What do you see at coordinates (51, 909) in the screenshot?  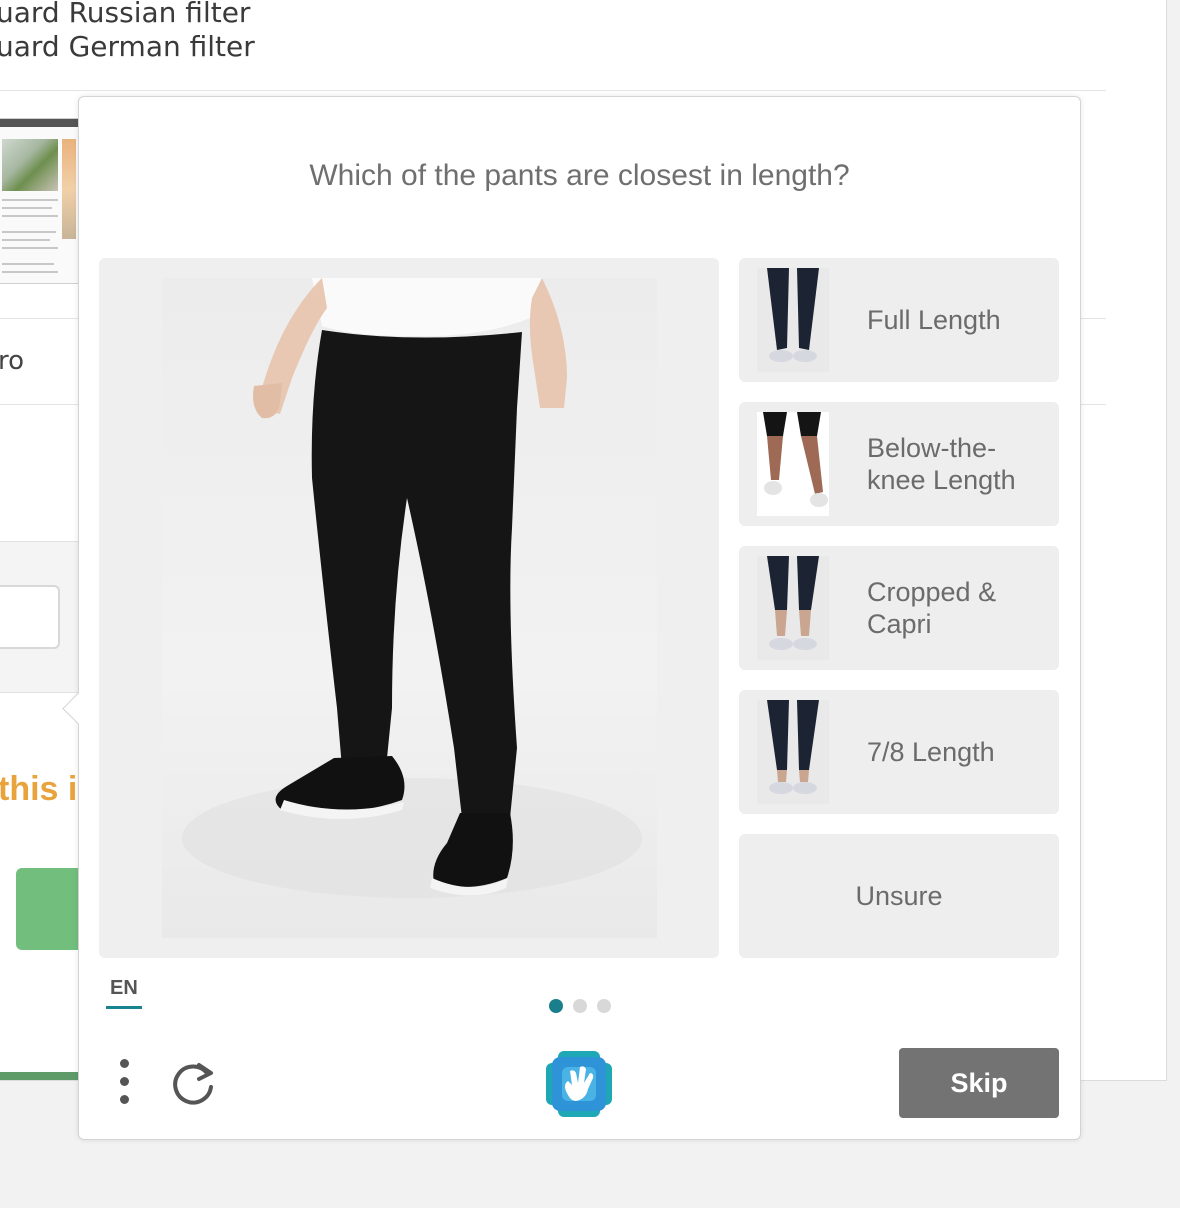 I see `background-green-button` at bounding box center [51, 909].